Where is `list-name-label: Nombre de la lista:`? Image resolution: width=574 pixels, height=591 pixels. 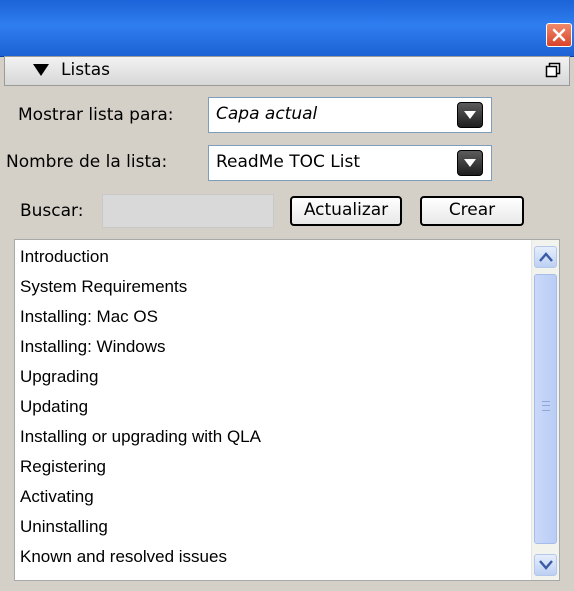 list-name-label: Nombre de la lista: is located at coordinates (87, 162).